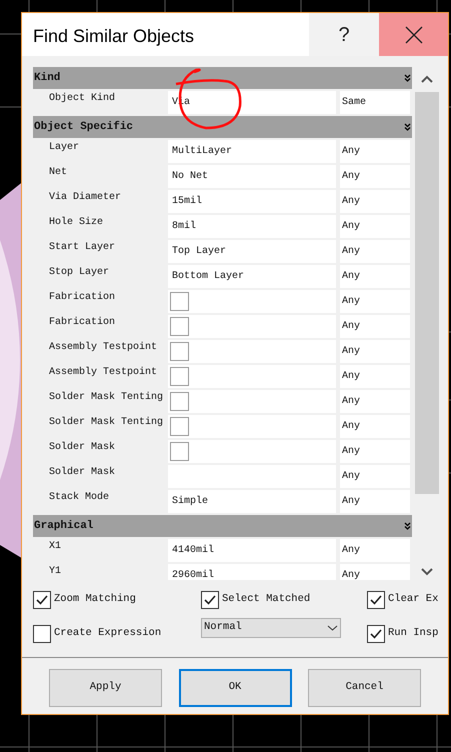 This screenshot has width=451, height=752. What do you see at coordinates (426, 293) in the screenshot?
I see `scrollbar-thumb` at bounding box center [426, 293].